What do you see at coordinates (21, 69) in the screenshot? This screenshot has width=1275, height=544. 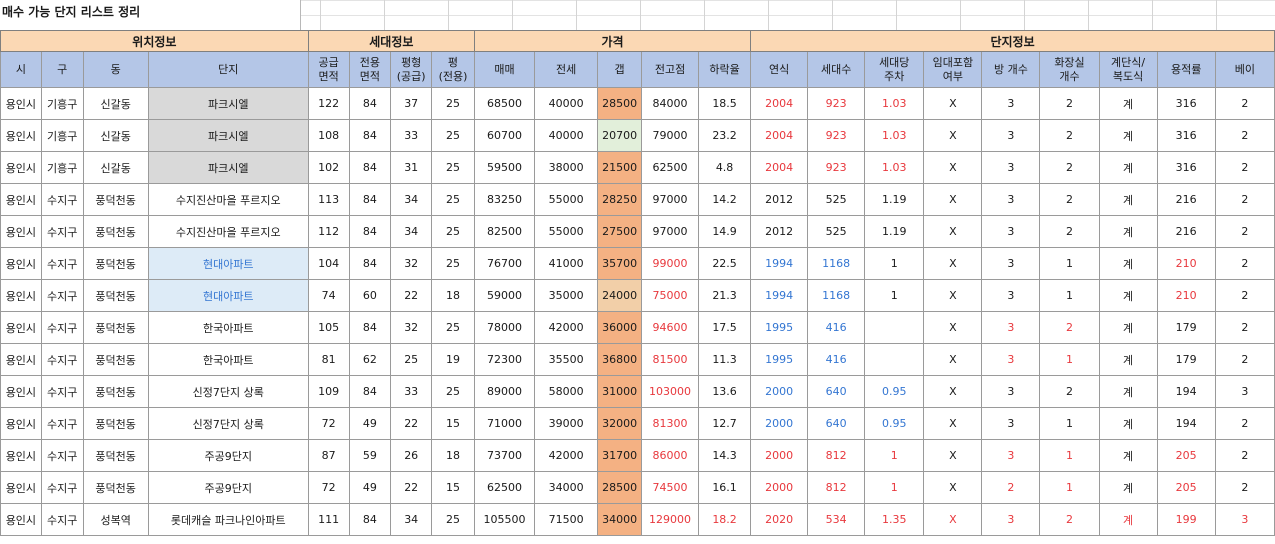 I see `column-header-0: 시` at bounding box center [21, 69].